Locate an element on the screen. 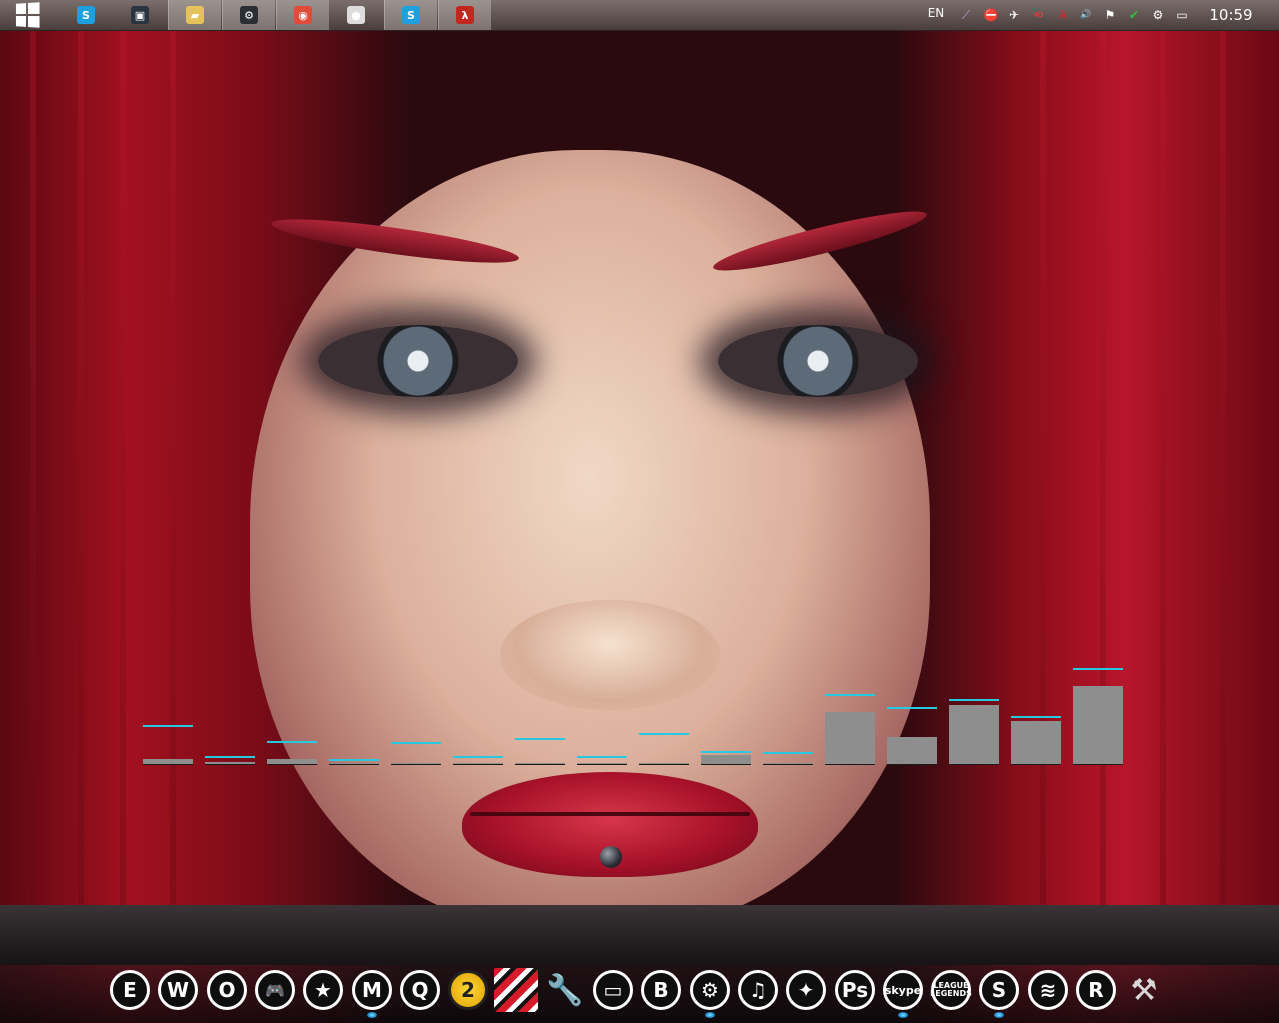 This screenshot has width=1279, height=1023. dock-item-o: O is located at coordinates (227, 990).